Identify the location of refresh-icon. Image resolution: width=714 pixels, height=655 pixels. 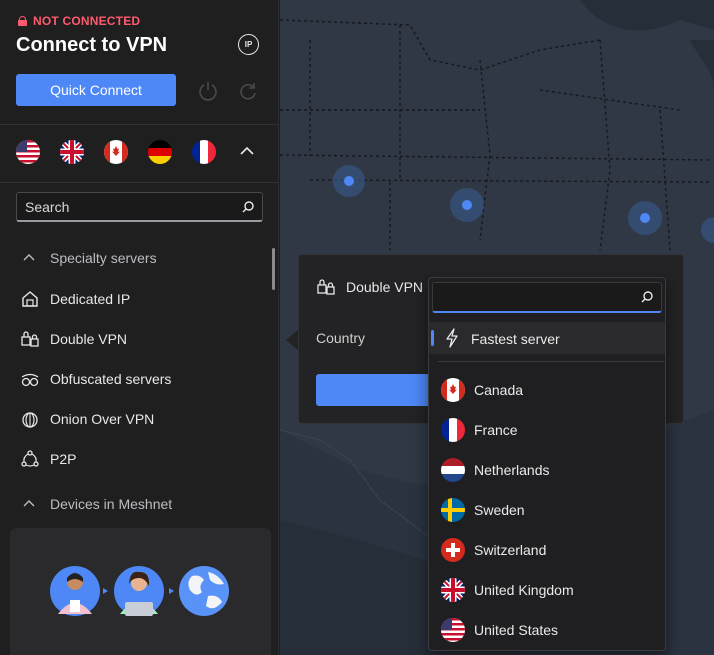
(248, 91).